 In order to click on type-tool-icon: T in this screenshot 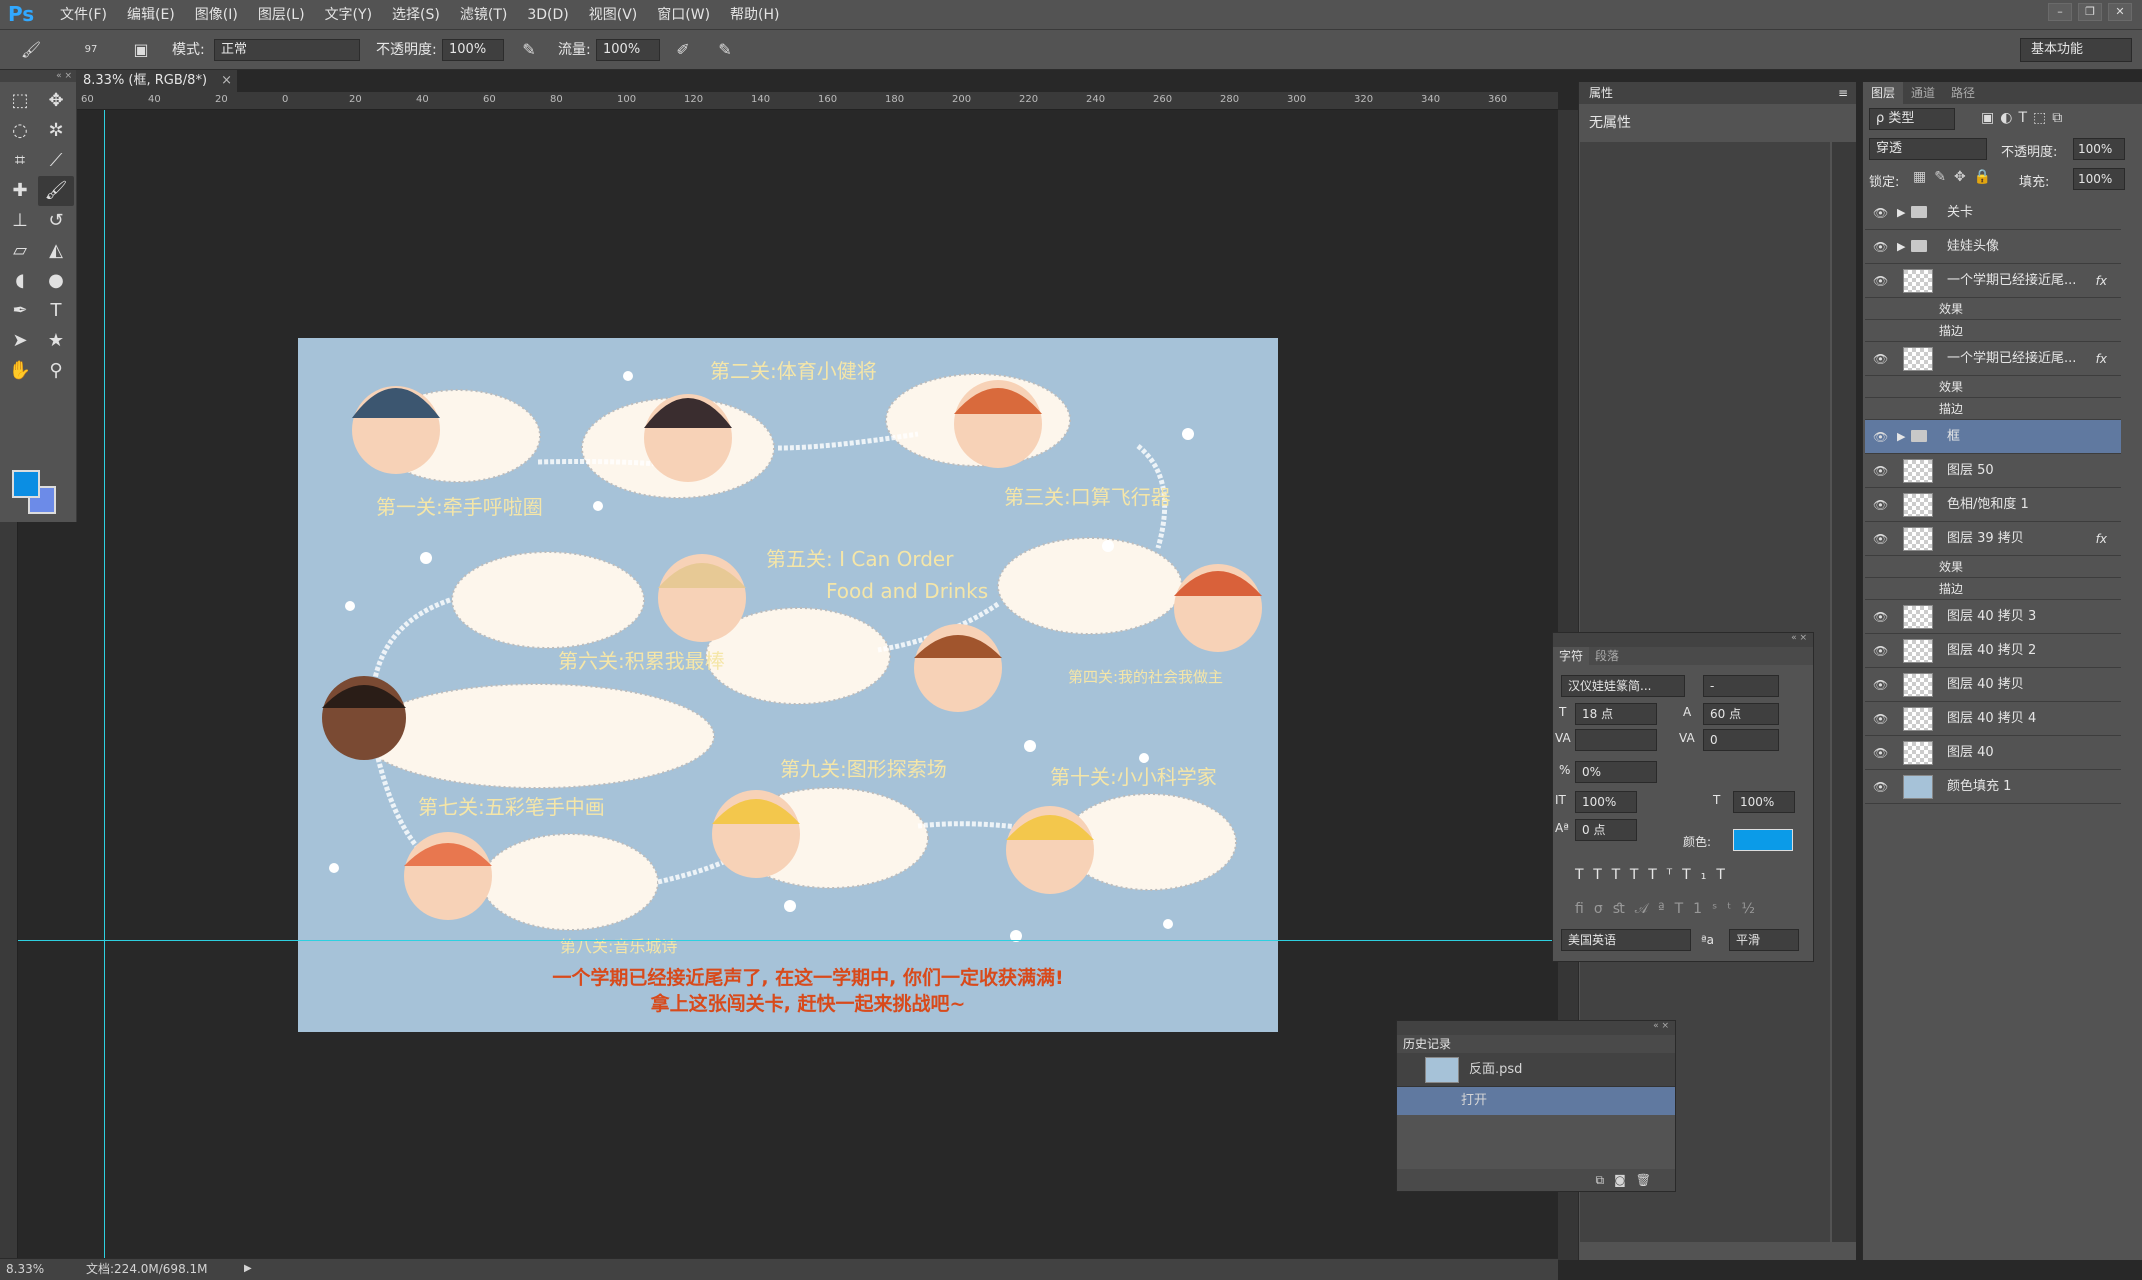, I will do `click(56, 311)`.